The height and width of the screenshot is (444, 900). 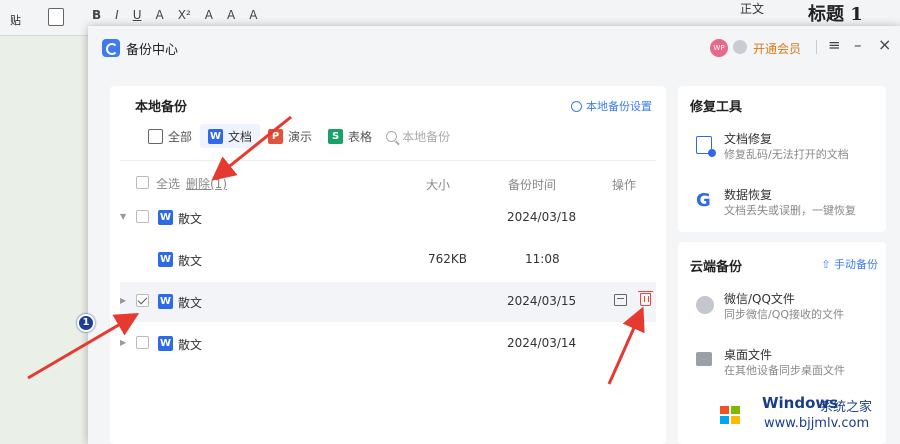 What do you see at coordinates (388, 260) in the screenshot?
I see `table-row: W 散文 762KB 11:08` at bounding box center [388, 260].